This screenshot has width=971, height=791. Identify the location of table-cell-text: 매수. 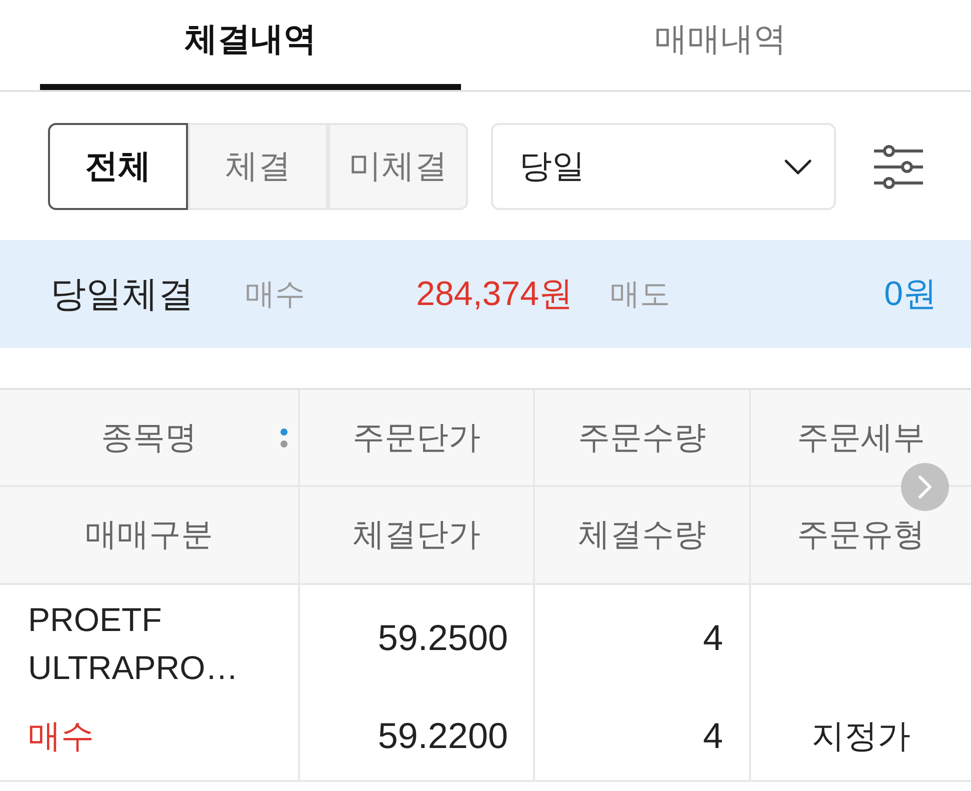
(61, 736).